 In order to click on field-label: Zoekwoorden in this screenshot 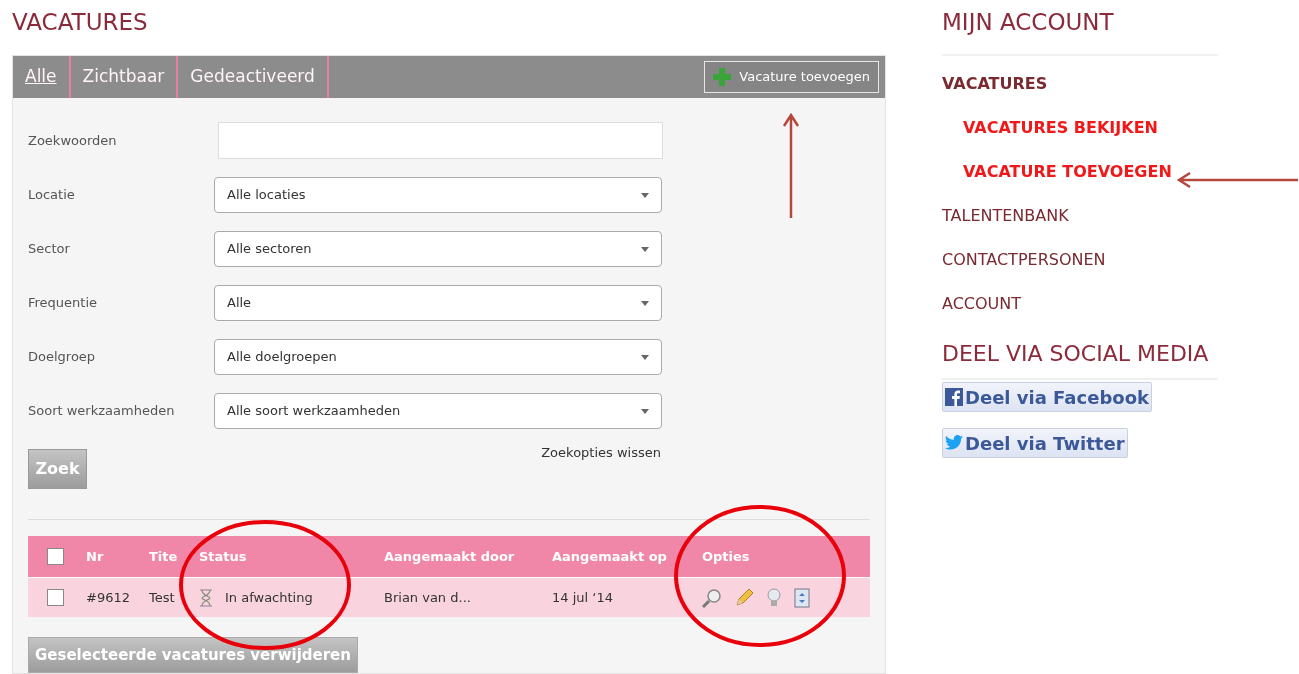, I will do `click(73, 140)`.